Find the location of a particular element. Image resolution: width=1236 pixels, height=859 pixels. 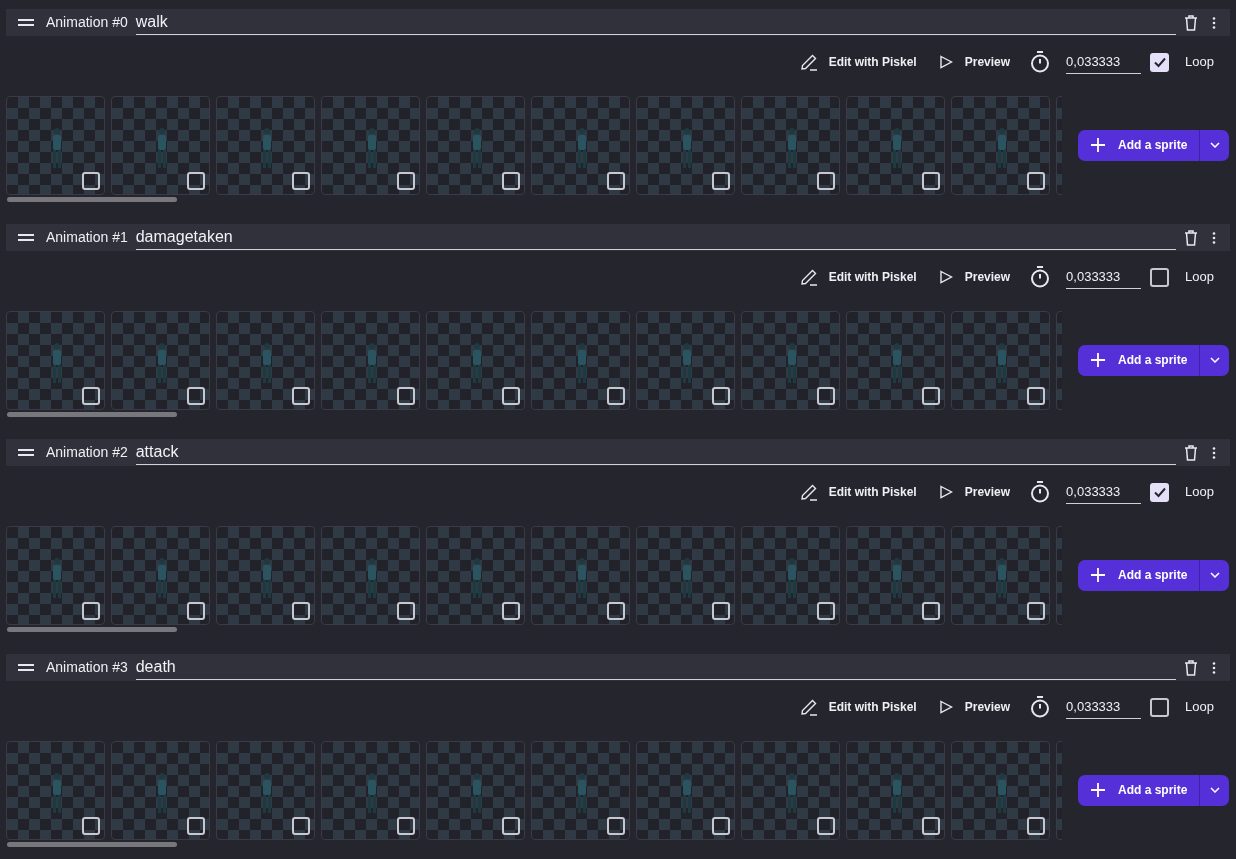

animation-name-field: damagetaken is located at coordinates (655, 237).